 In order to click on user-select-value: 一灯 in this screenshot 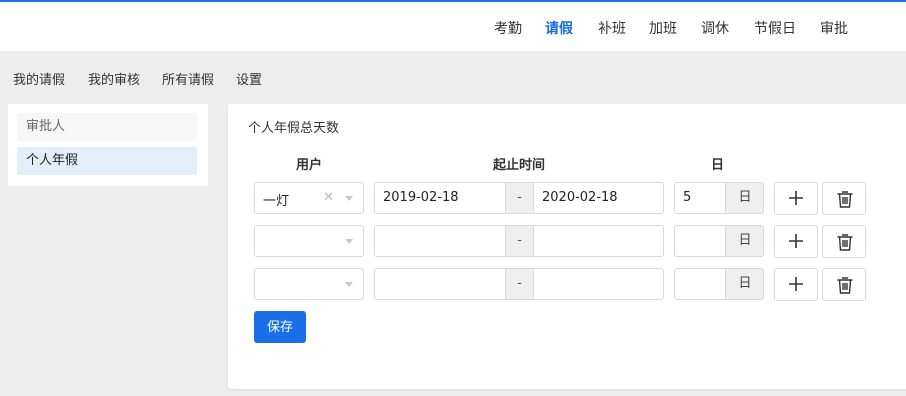, I will do `click(276, 201)`.